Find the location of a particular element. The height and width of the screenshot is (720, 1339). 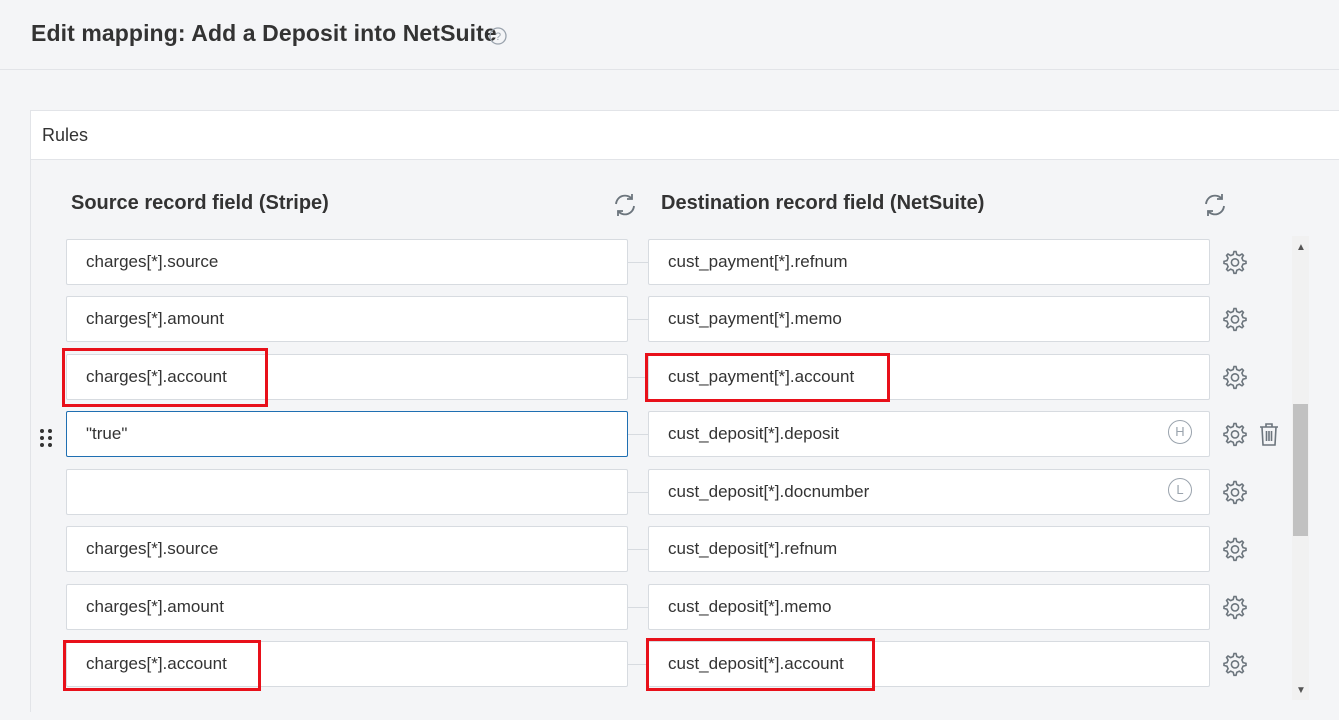

question-circle-icon: ? is located at coordinates (498, 36).